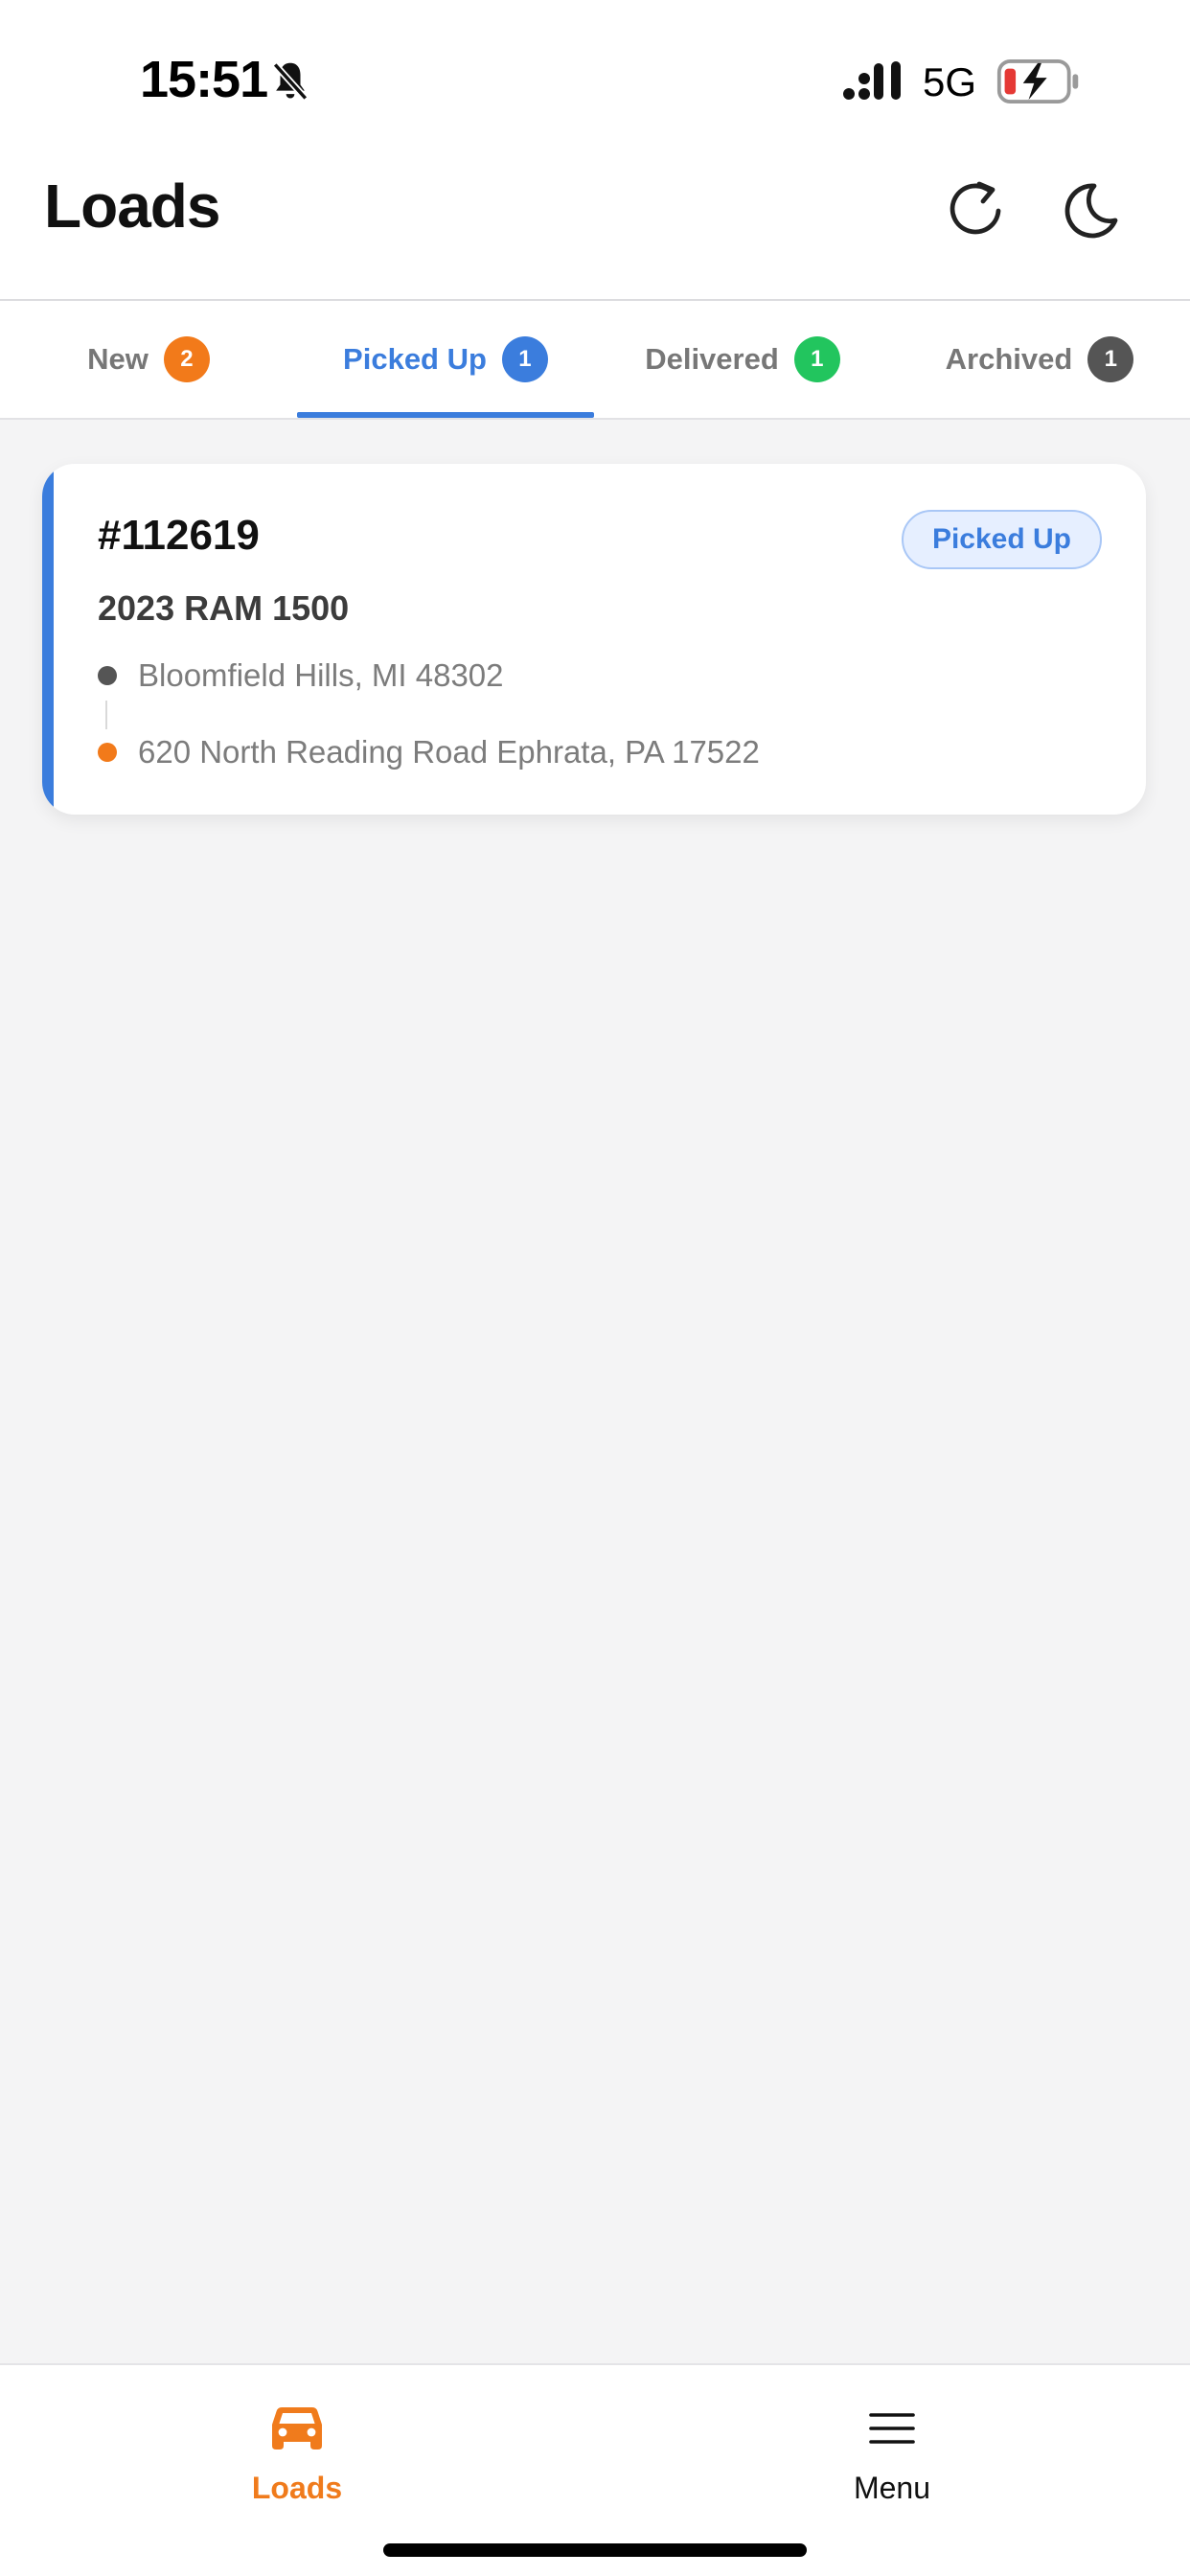 This screenshot has height=2576, width=1190. I want to click on destination-address: 620 North Reading Road Ephrata, PA 17522, so click(449, 752).